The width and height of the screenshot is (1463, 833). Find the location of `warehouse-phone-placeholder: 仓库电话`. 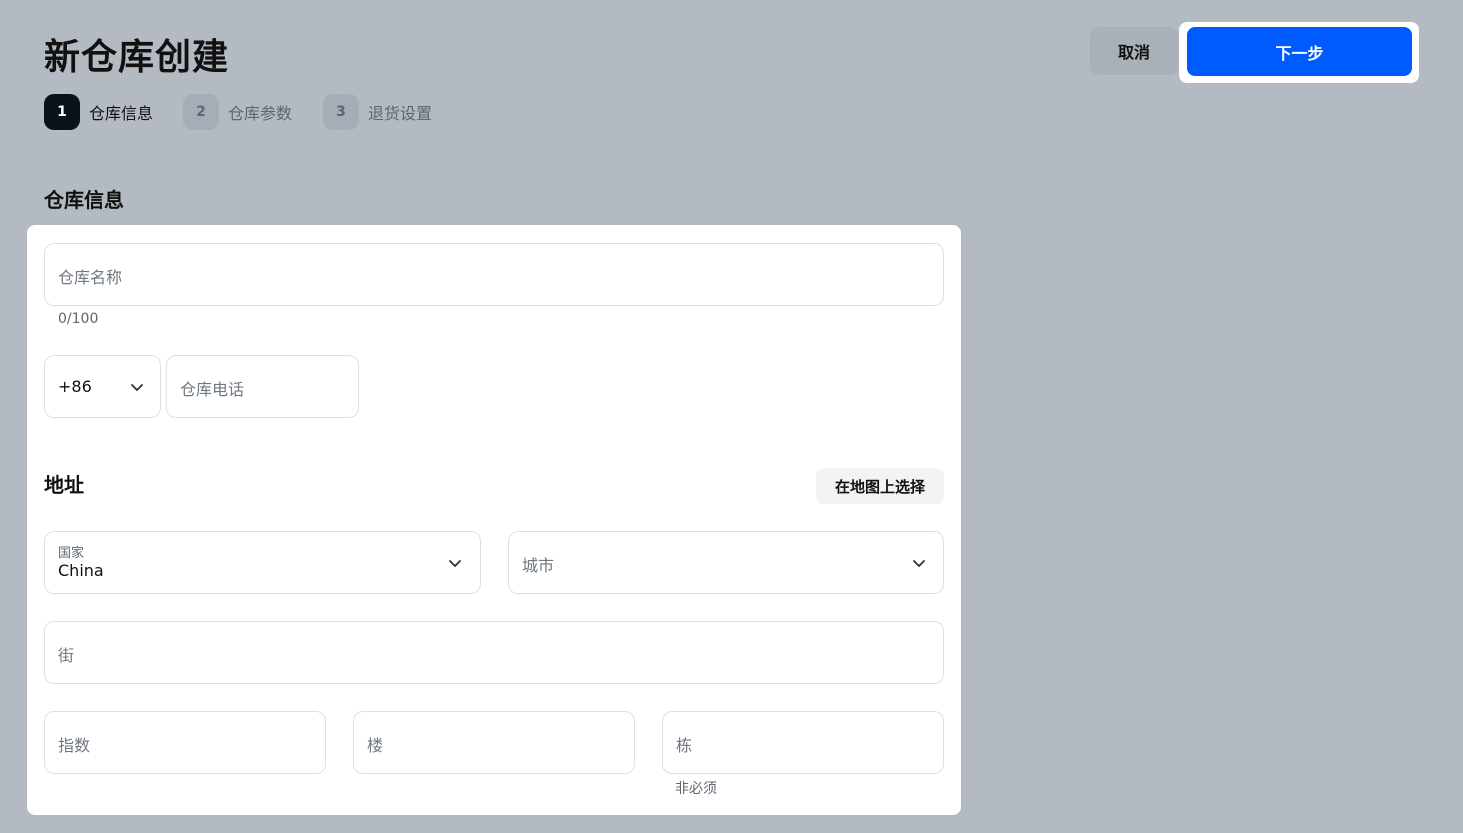

warehouse-phone-placeholder: 仓库电话 is located at coordinates (212, 389).